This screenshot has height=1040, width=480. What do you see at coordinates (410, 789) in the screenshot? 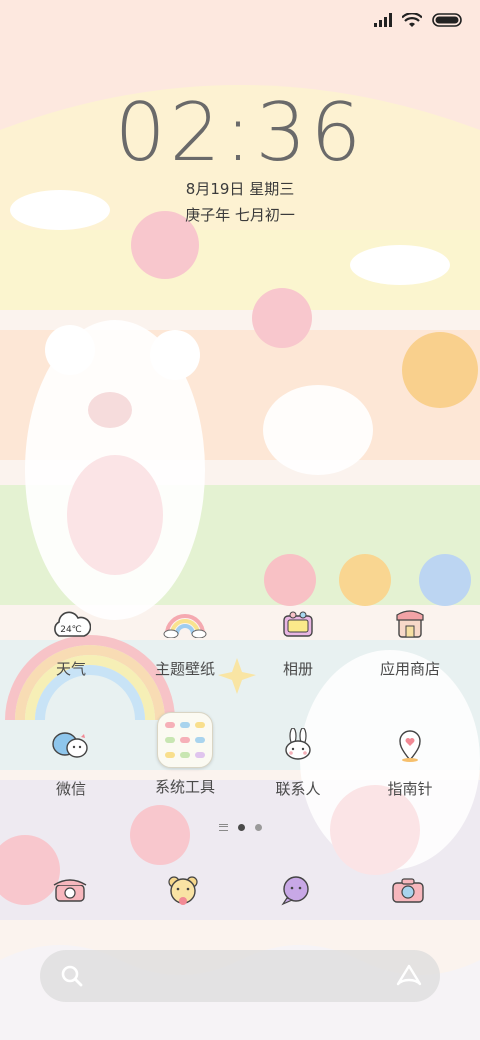
I see `app-label: 指南针` at bounding box center [410, 789].